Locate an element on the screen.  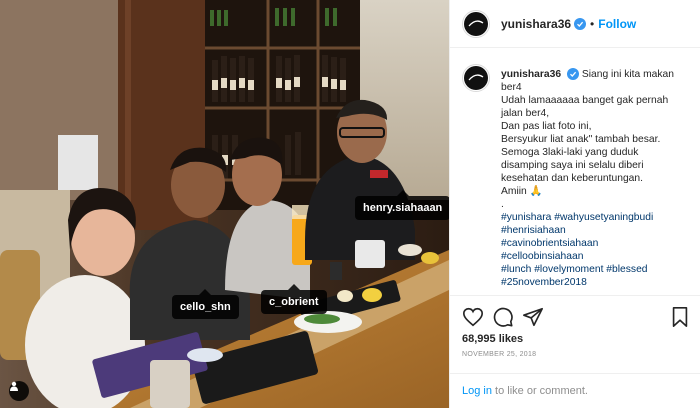
follow-button: Follow is located at coordinates (617, 24).